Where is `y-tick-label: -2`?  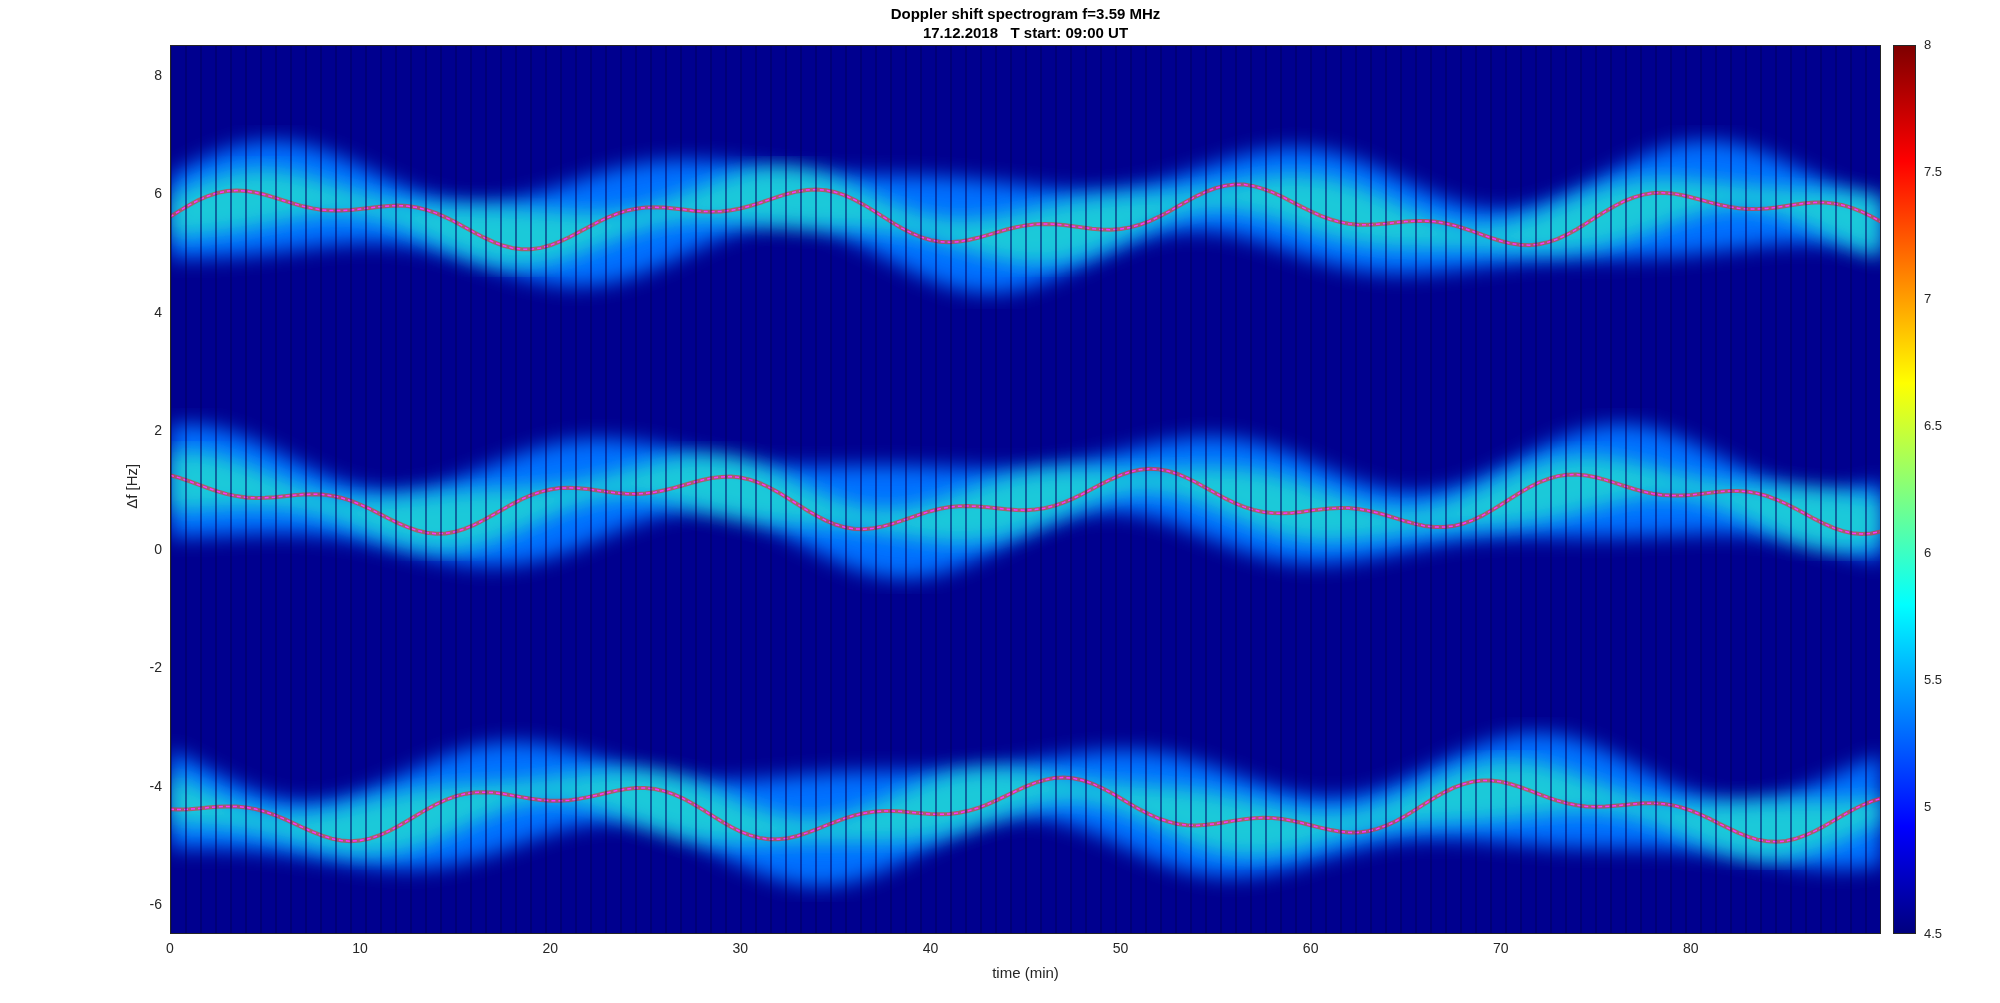
y-tick-label: -2 is located at coordinates (155, 667).